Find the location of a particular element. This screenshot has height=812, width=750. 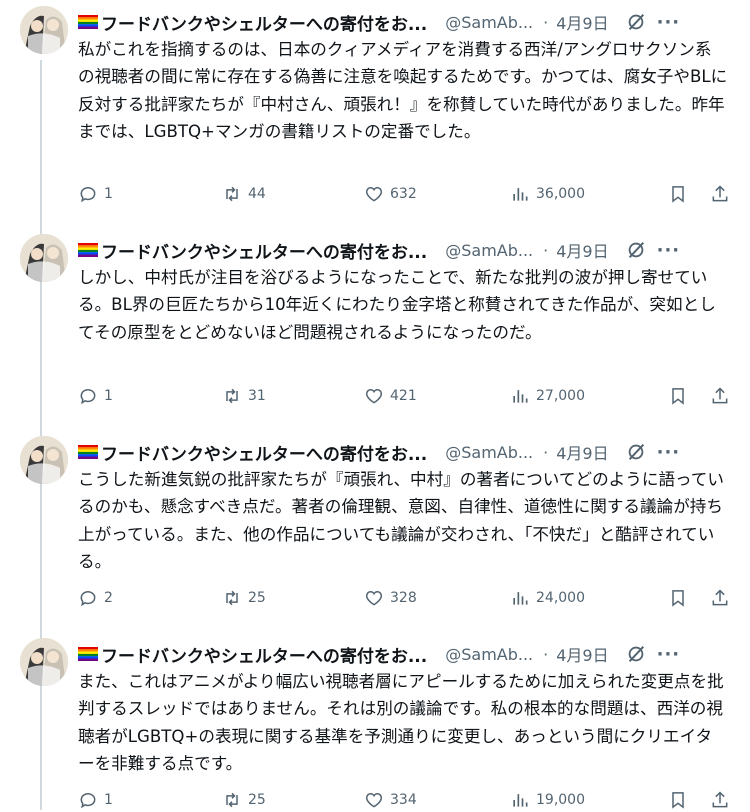

tweet-actions: 1 31 421 27,000 is located at coordinates (404, 396).